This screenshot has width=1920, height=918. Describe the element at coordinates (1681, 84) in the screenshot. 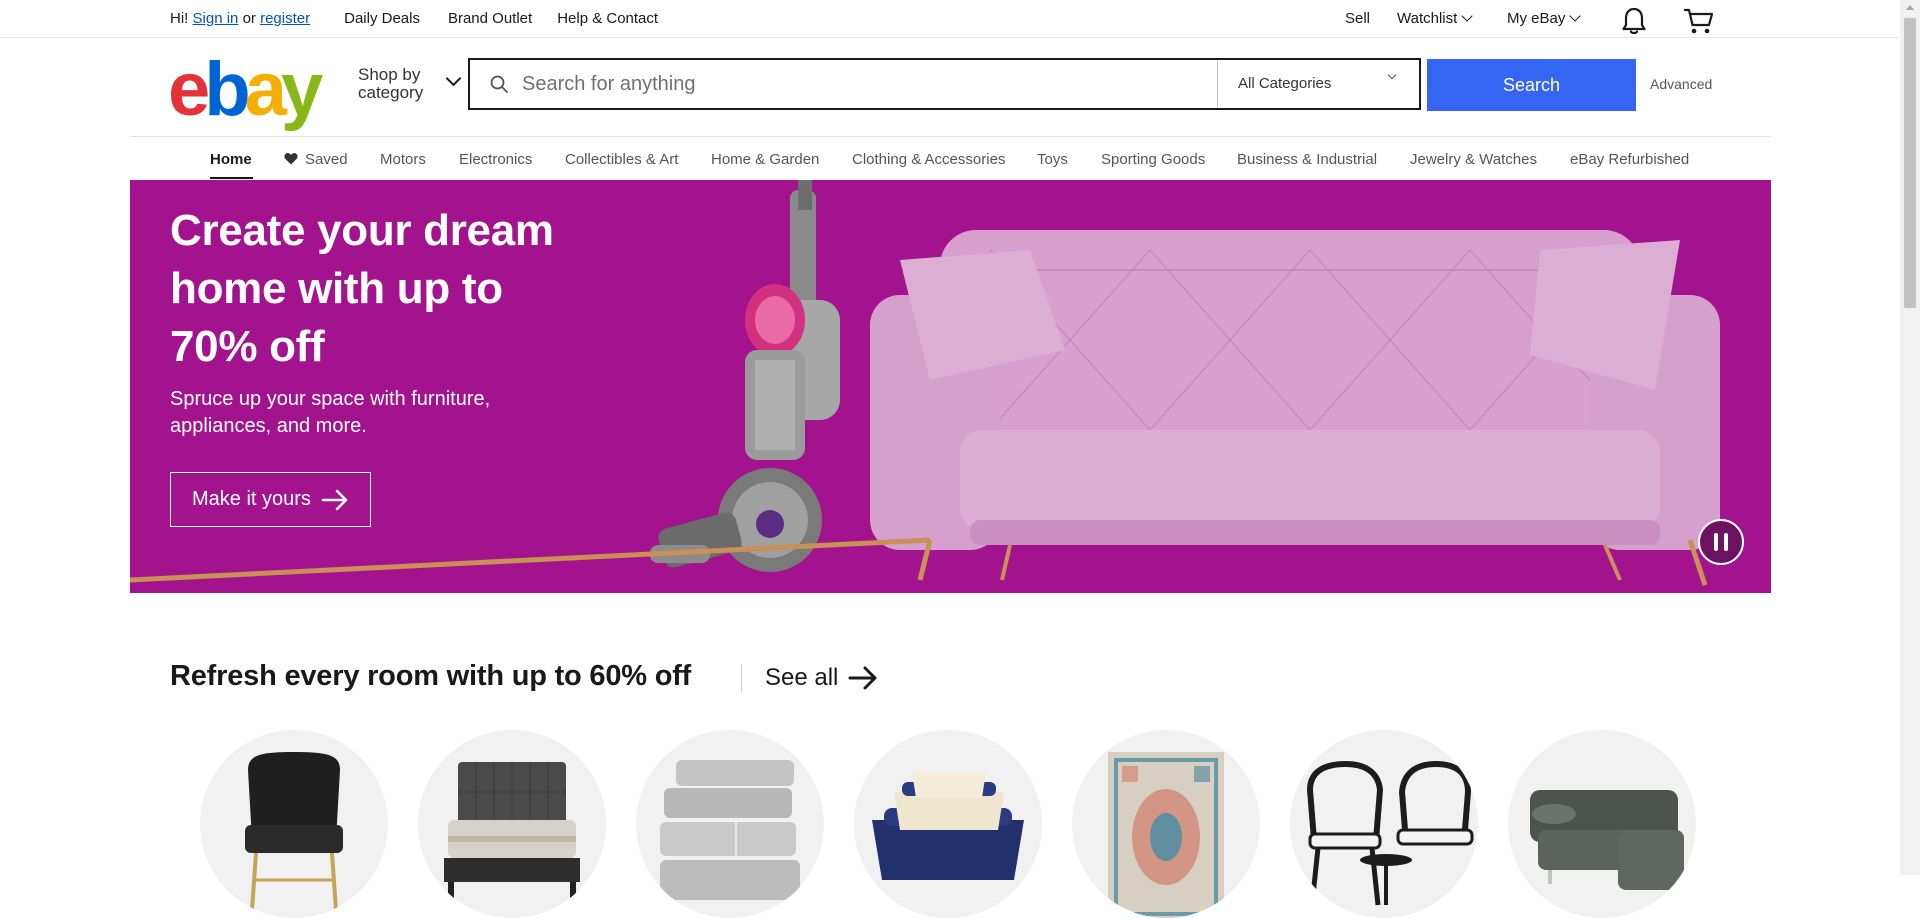

I see `advanced-search-link: Advanced` at that location.